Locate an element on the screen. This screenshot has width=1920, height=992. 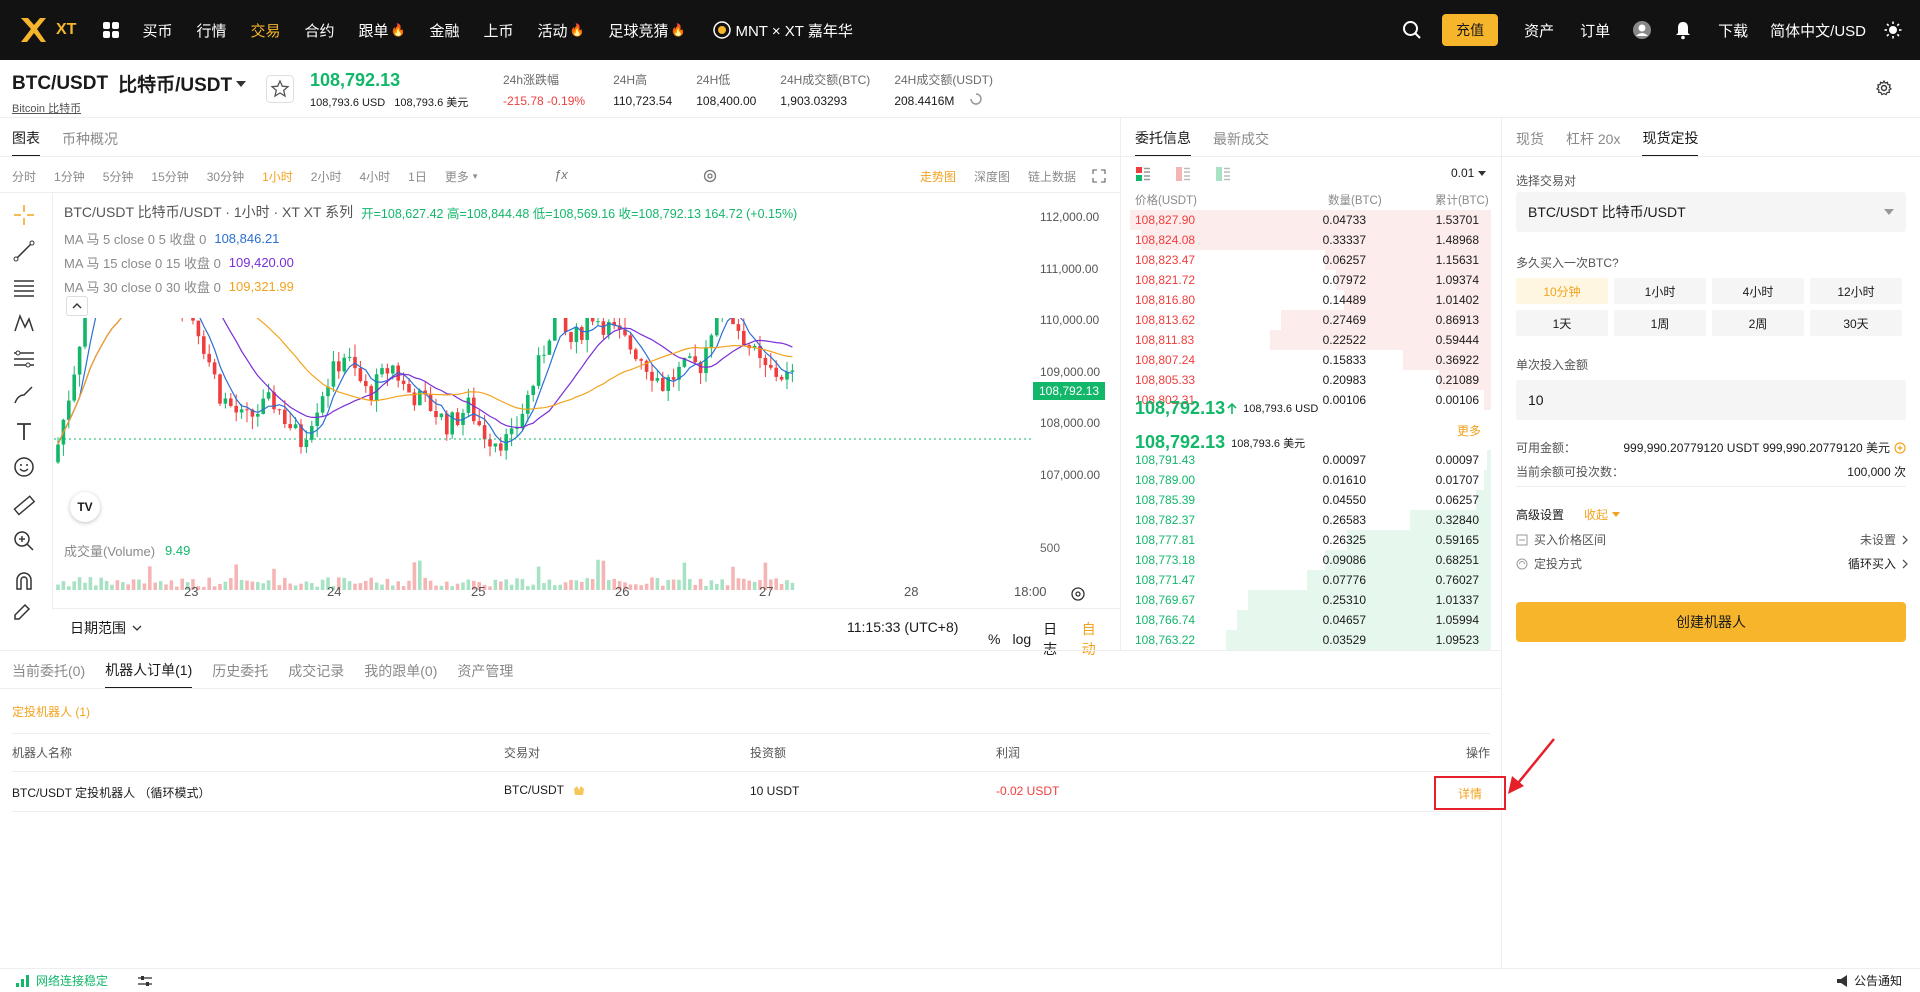
ask-row: 108,816.80 0.14489 1.01402 is located at coordinates (1307, 300).